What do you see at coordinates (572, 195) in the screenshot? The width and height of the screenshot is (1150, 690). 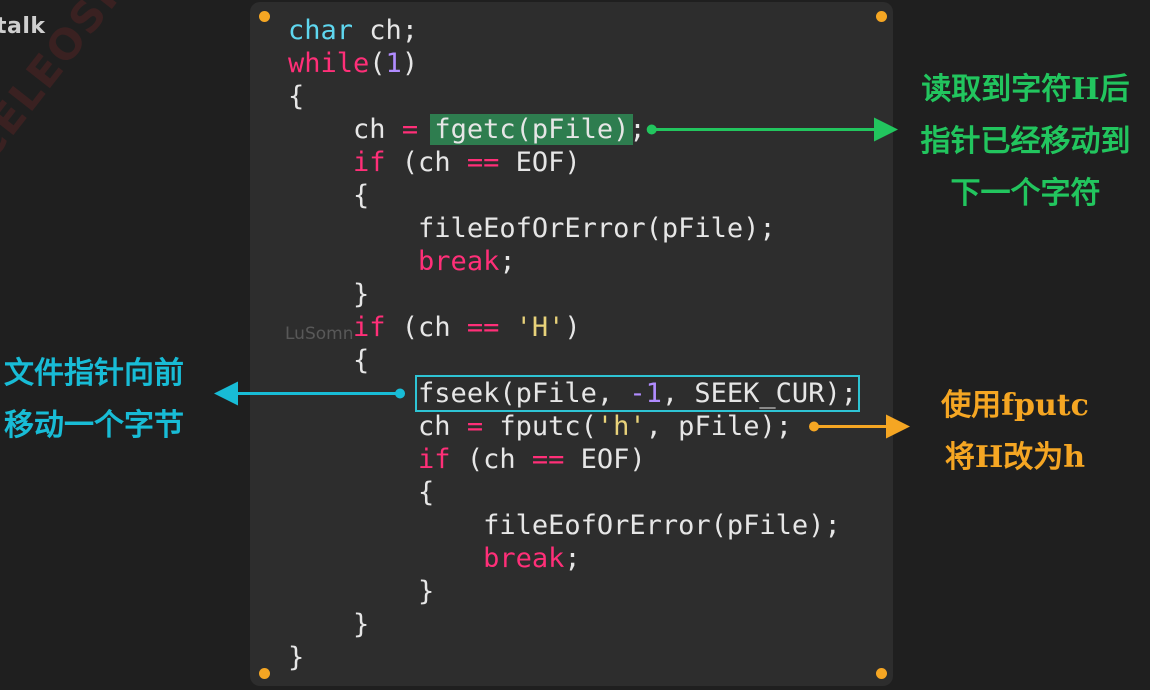 I see `code-line-6: {` at bounding box center [572, 195].